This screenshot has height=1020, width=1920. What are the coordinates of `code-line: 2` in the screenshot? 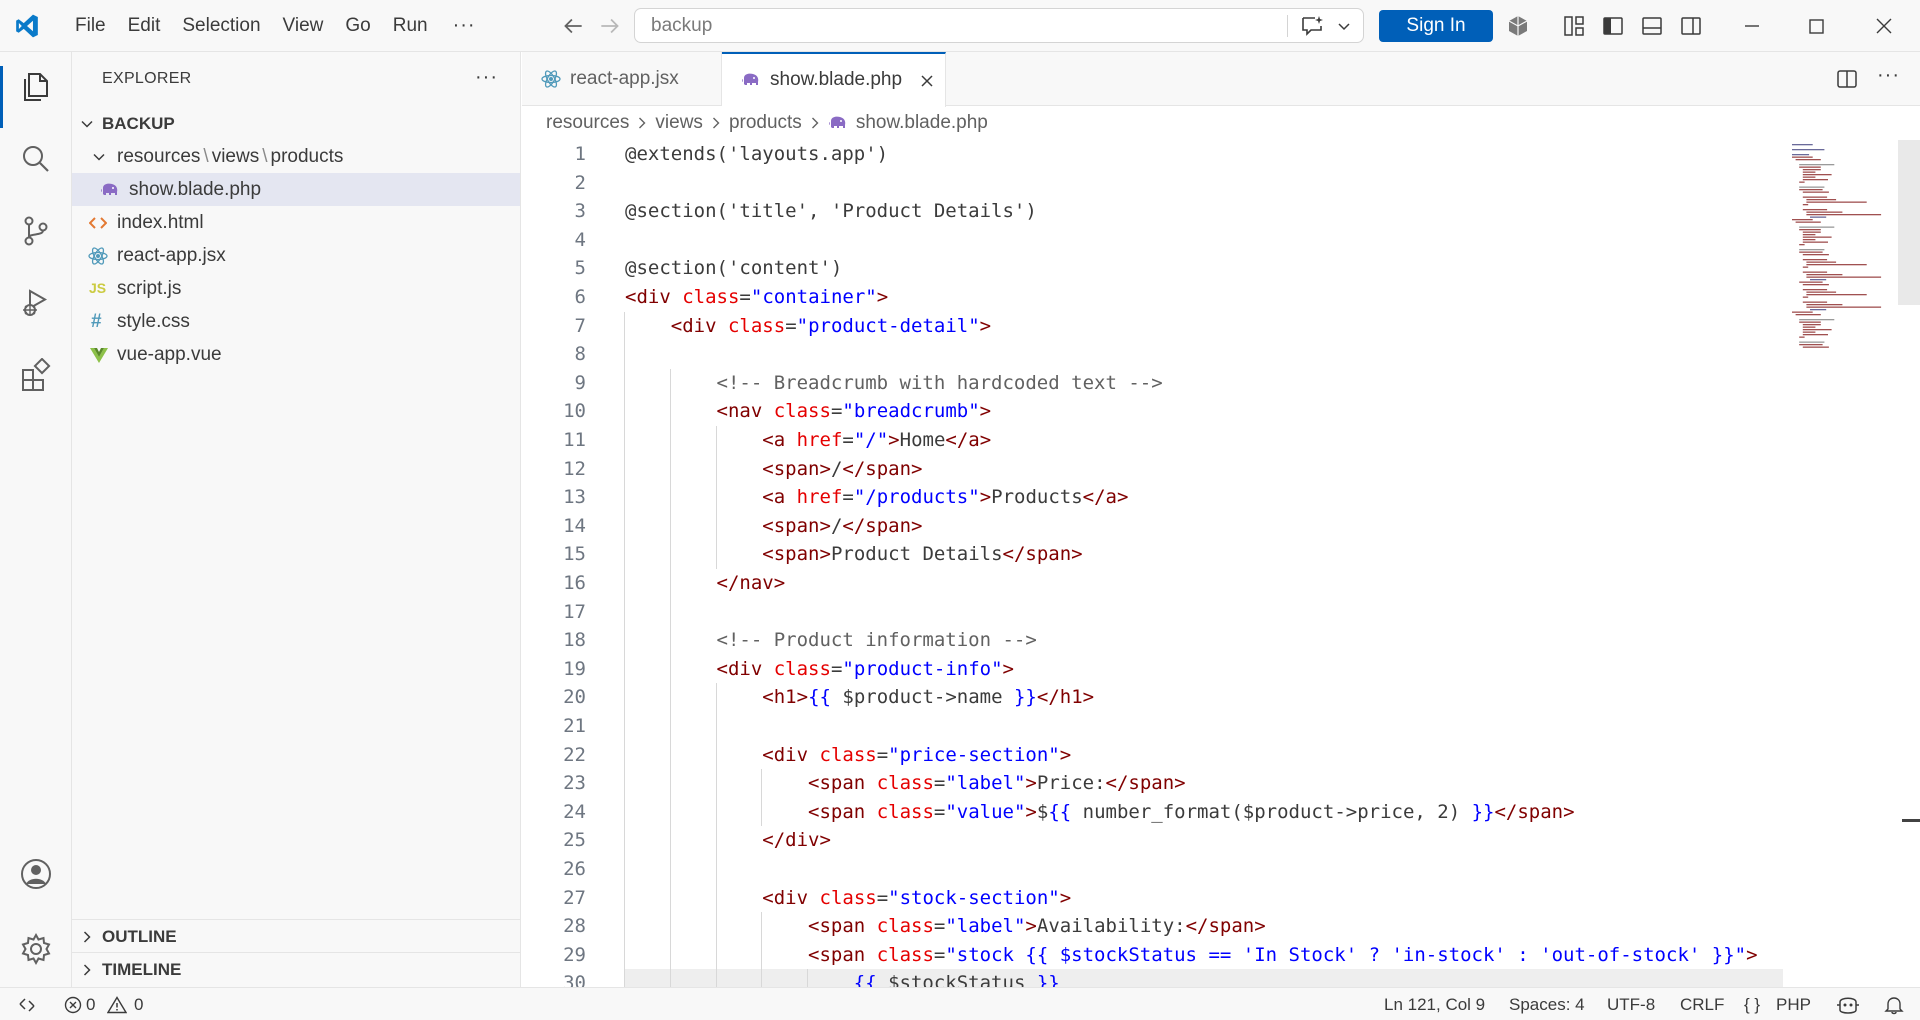 It's located at (1210, 183).